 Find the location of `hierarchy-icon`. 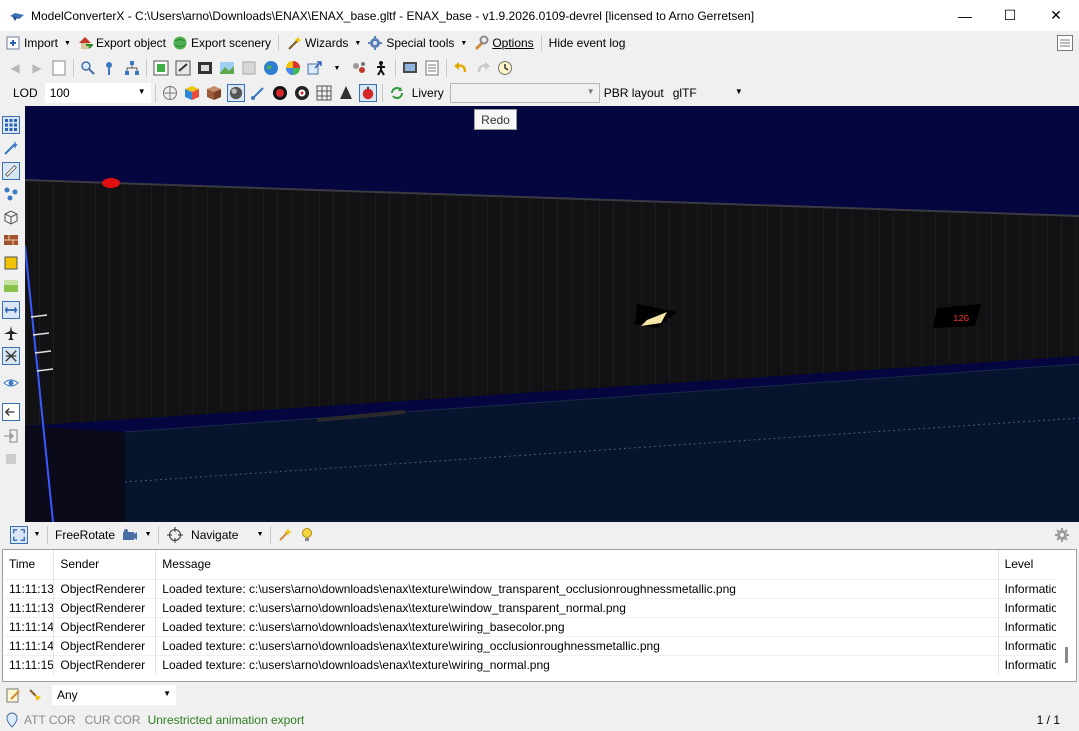

hierarchy-icon is located at coordinates (132, 68).